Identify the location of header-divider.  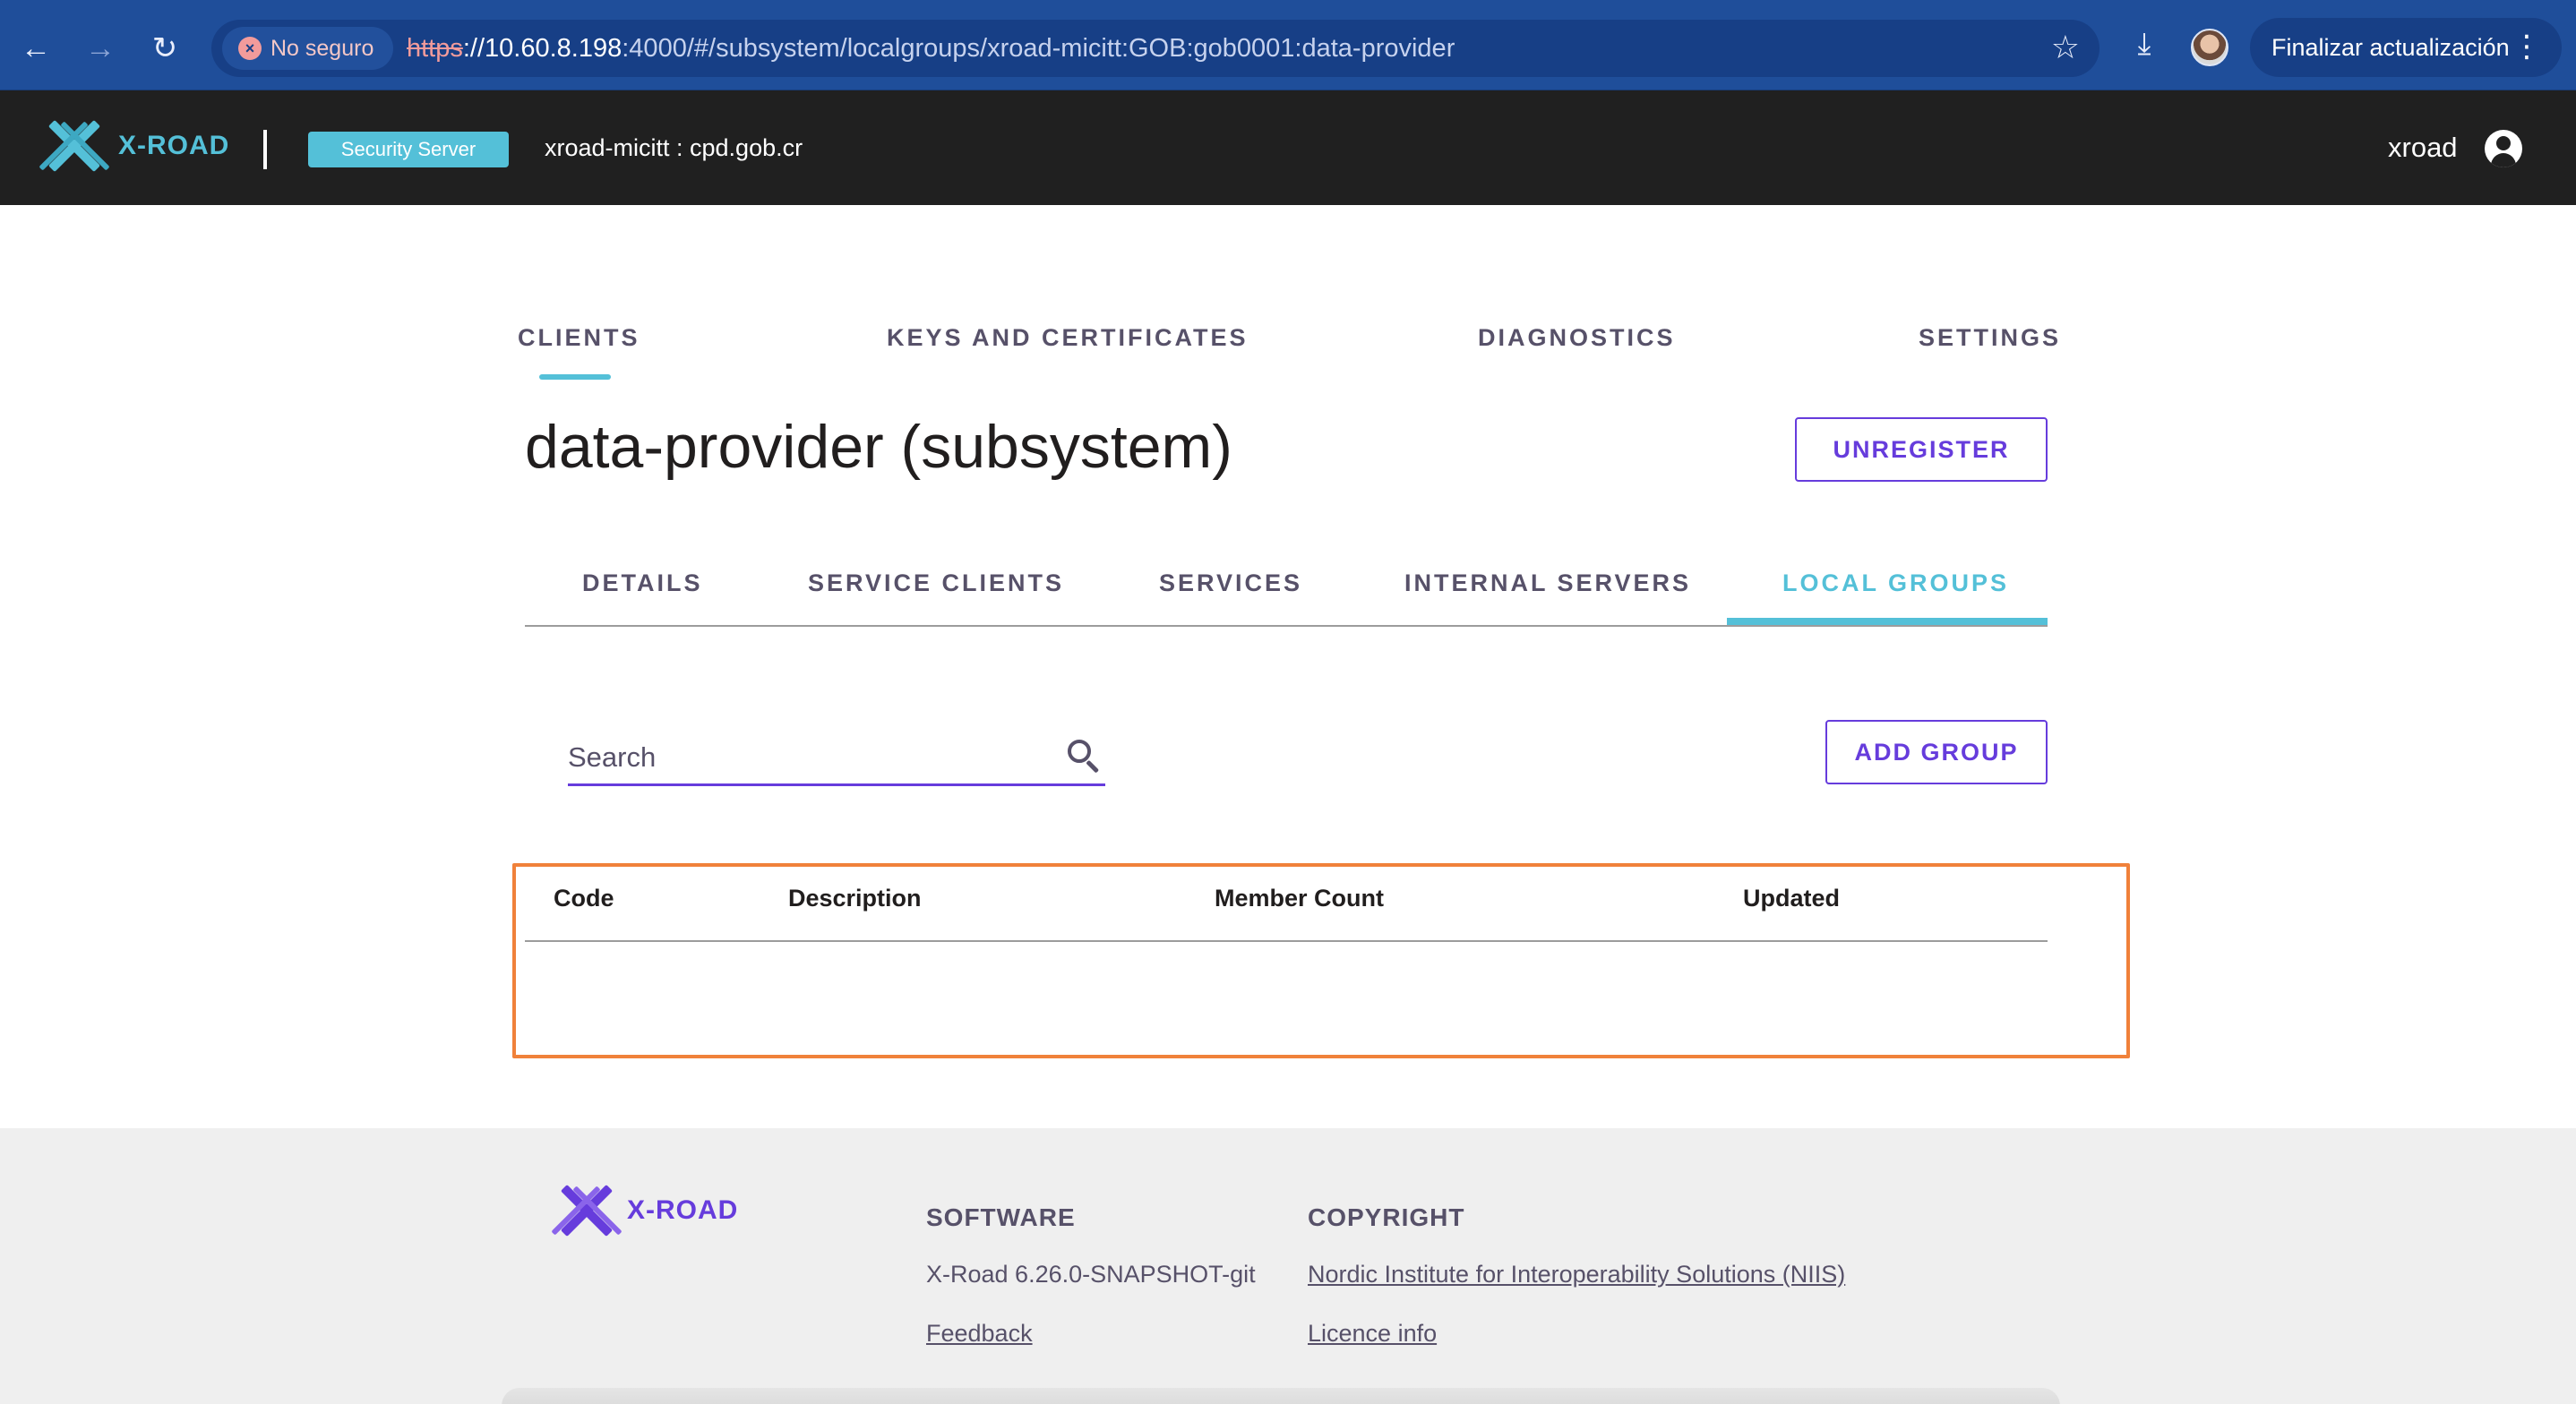
(265, 149).